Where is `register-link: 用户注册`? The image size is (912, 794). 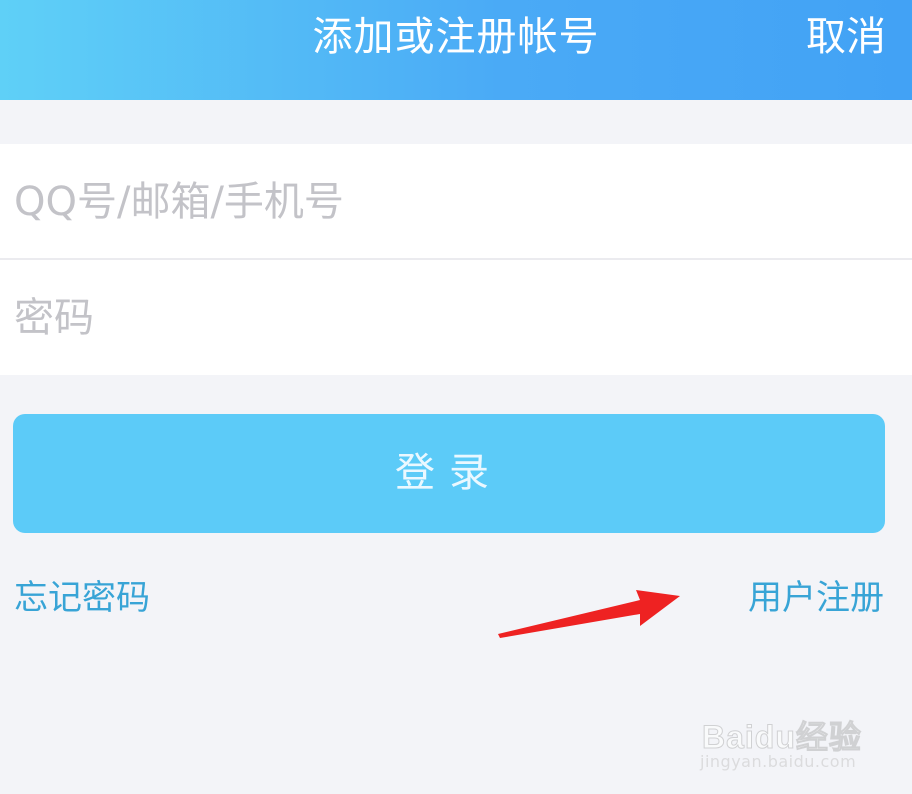
register-link: 用户注册 is located at coordinates (816, 594).